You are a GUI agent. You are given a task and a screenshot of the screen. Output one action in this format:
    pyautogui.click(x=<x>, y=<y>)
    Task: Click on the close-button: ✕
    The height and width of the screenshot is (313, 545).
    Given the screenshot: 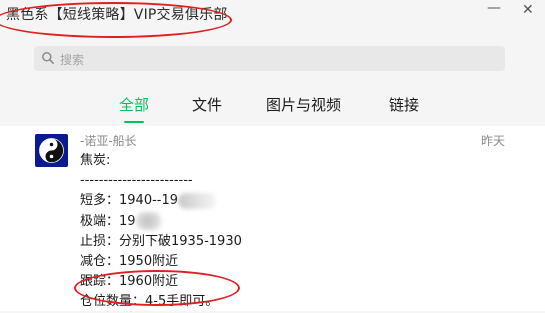 What is the action you would take?
    pyautogui.click(x=528, y=10)
    